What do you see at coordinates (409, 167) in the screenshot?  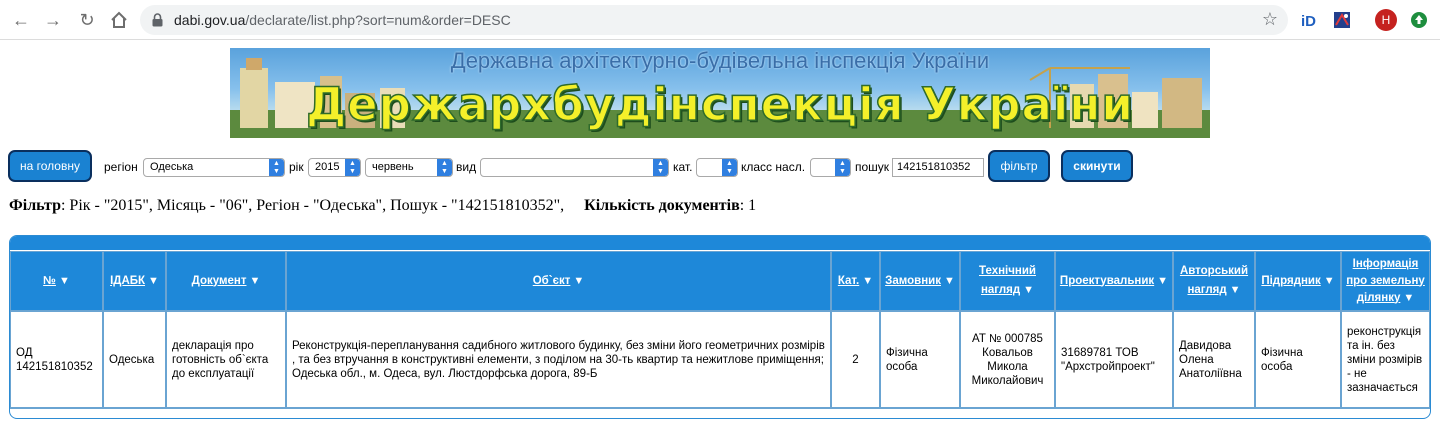 I see `month-select: червень ▲ ▼` at bounding box center [409, 167].